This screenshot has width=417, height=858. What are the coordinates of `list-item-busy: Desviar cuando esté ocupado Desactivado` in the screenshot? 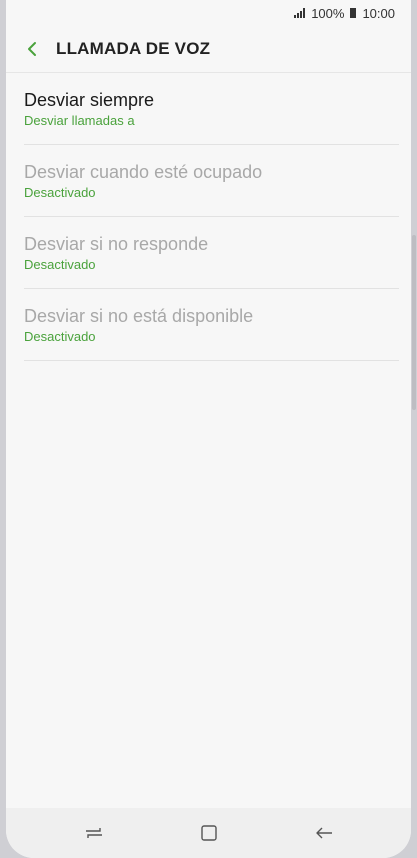 It's located at (211, 181).